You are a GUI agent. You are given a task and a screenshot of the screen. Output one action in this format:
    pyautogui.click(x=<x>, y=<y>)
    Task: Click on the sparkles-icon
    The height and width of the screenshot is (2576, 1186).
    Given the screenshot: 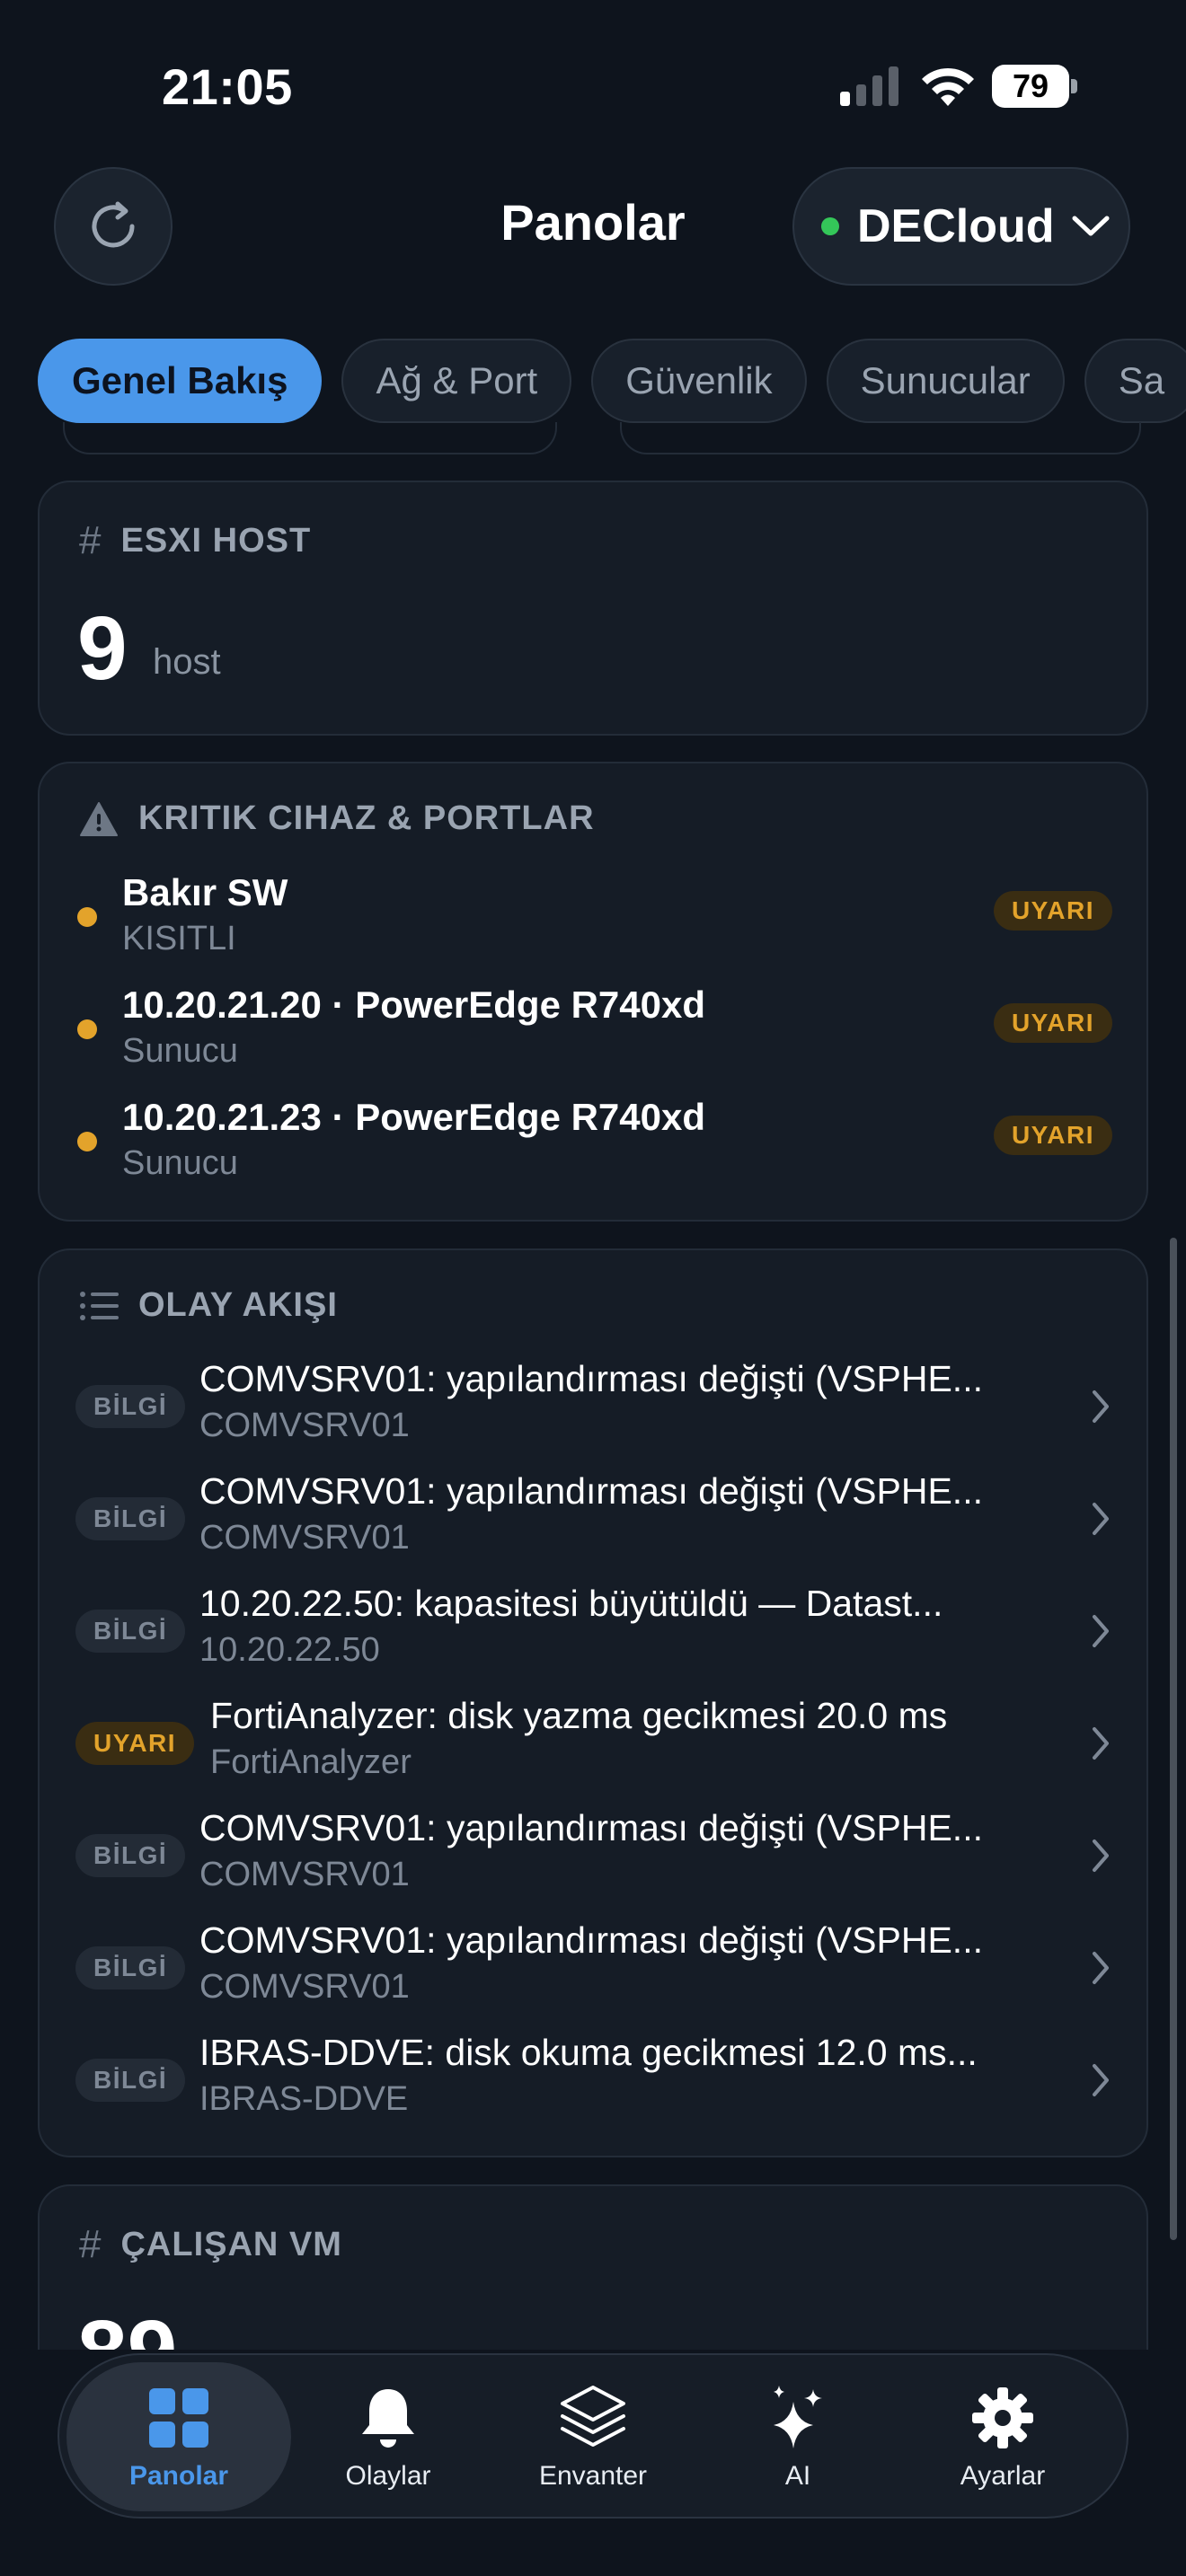 What is the action you would take?
    pyautogui.click(x=798, y=2418)
    